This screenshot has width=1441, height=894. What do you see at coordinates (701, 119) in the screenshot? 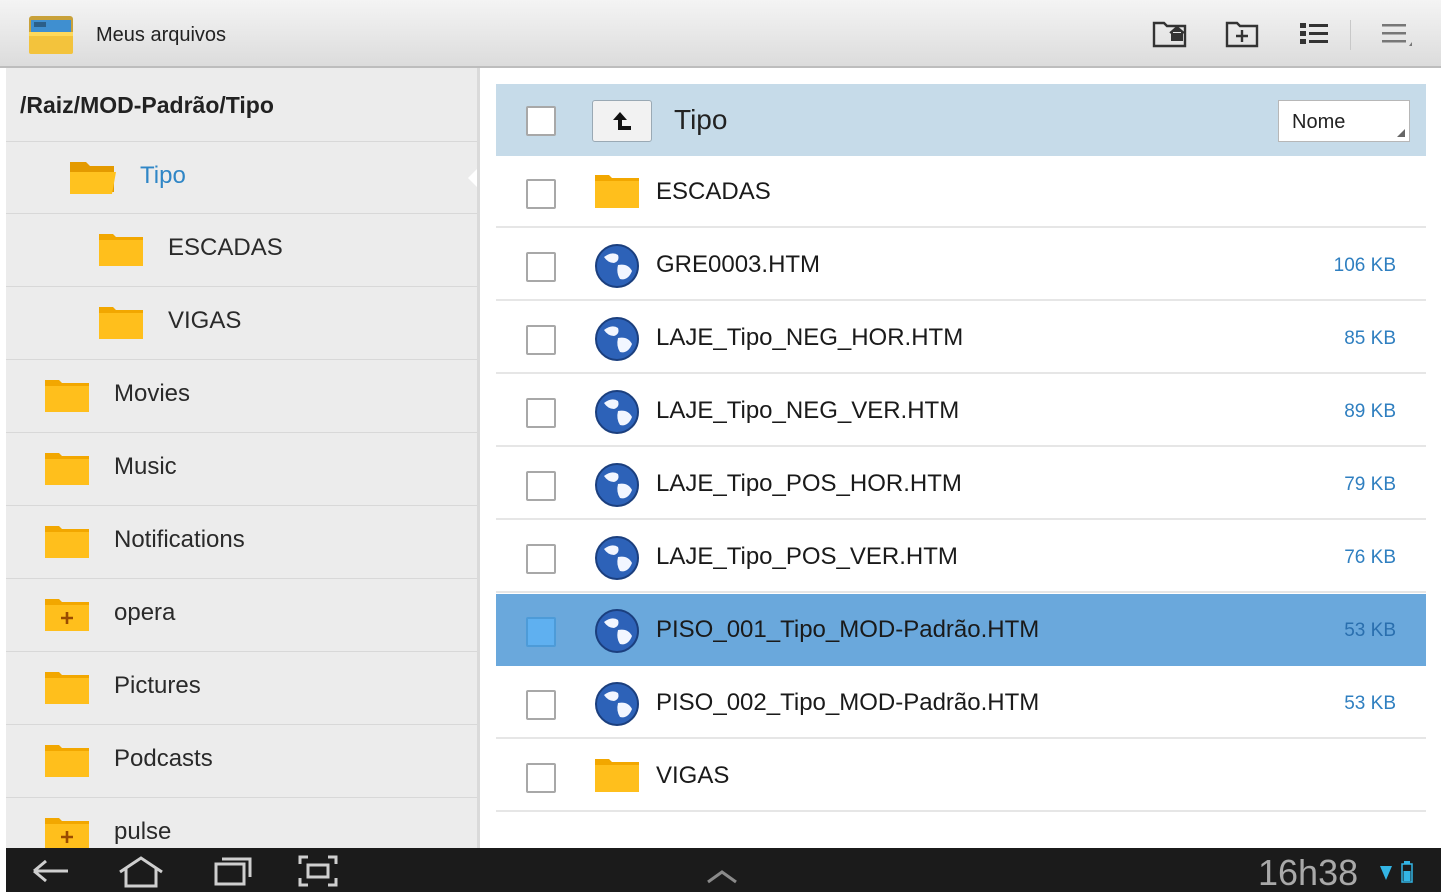
I see `current-folder-name: Tipo` at bounding box center [701, 119].